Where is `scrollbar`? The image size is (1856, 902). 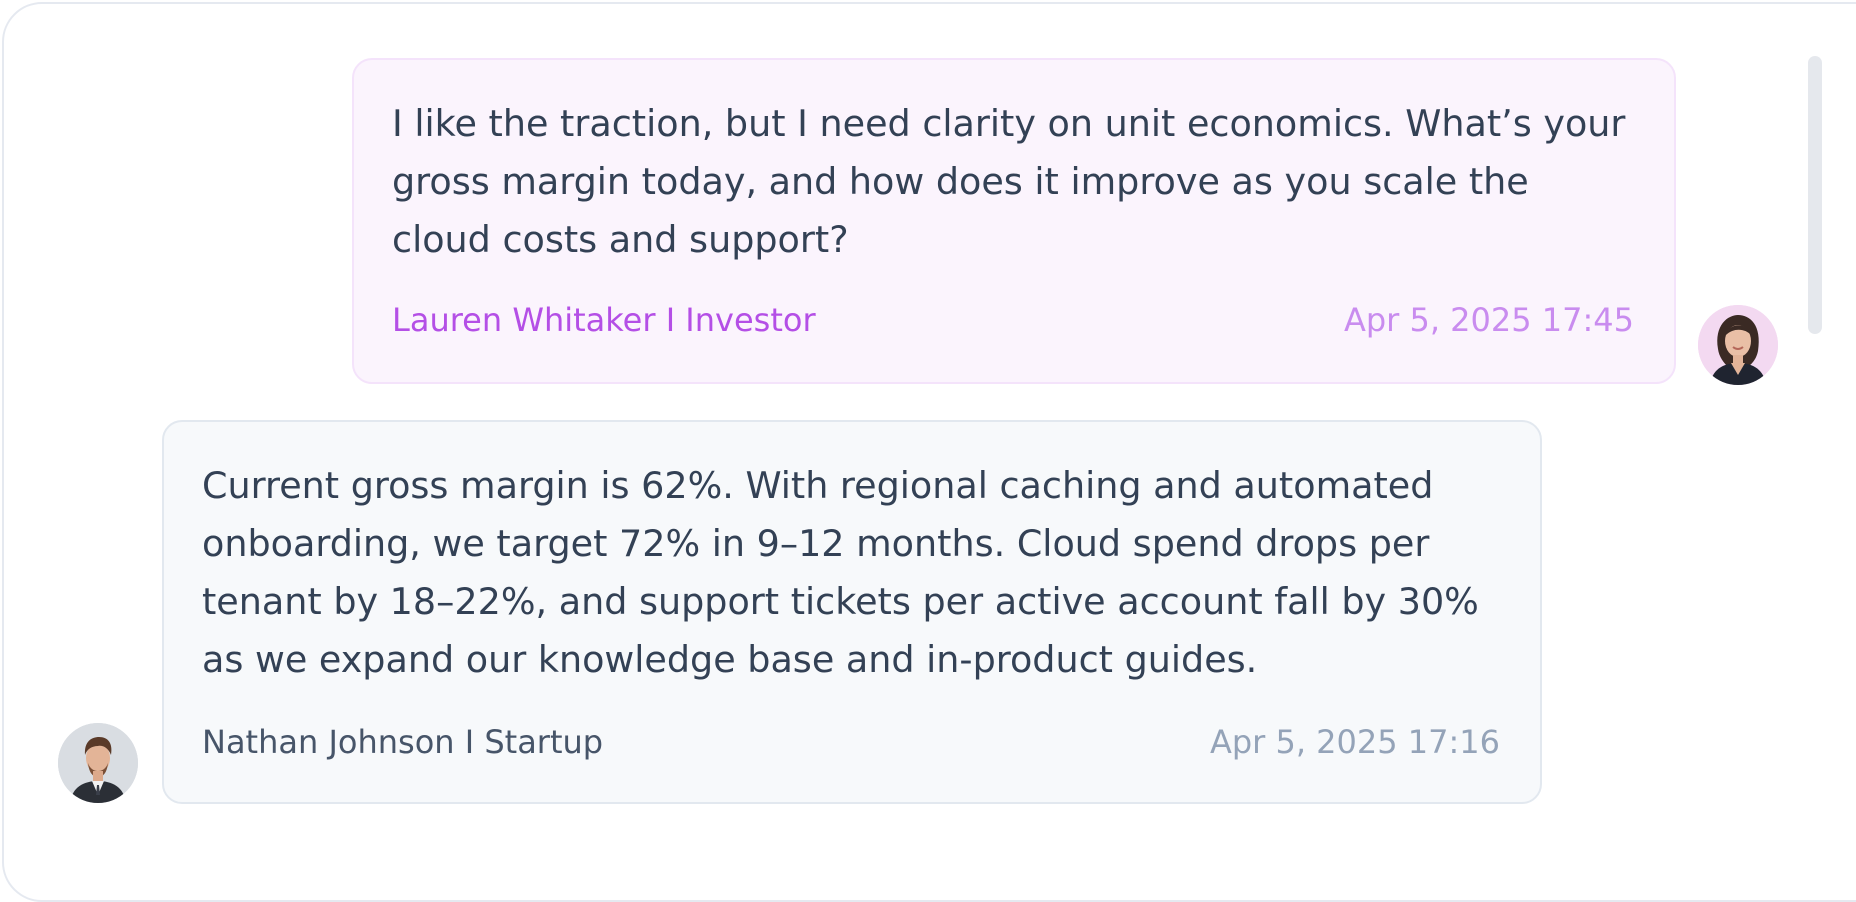
scrollbar is located at coordinates (1815, 195).